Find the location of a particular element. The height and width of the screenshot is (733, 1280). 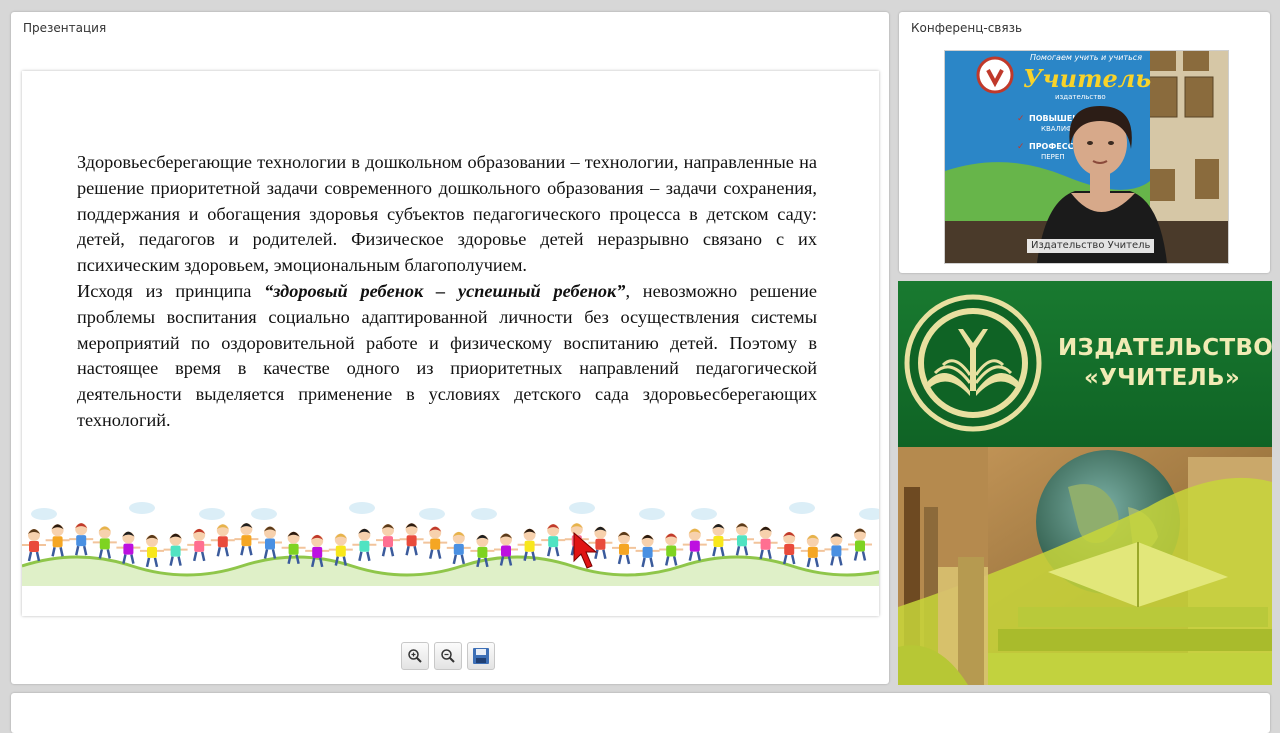

conference-panel-title: Конференц-связь is located at coordinates (967, 28).